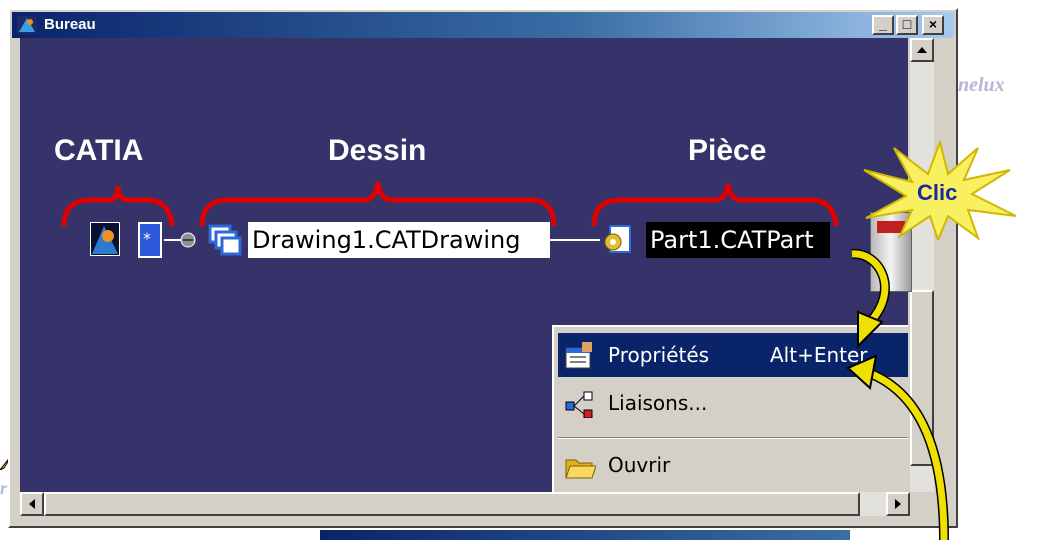 The image size is (1046, 540). Describe the element at coordinates (897, 394) in the screenshot. I see `annotation-arrows` at that location.